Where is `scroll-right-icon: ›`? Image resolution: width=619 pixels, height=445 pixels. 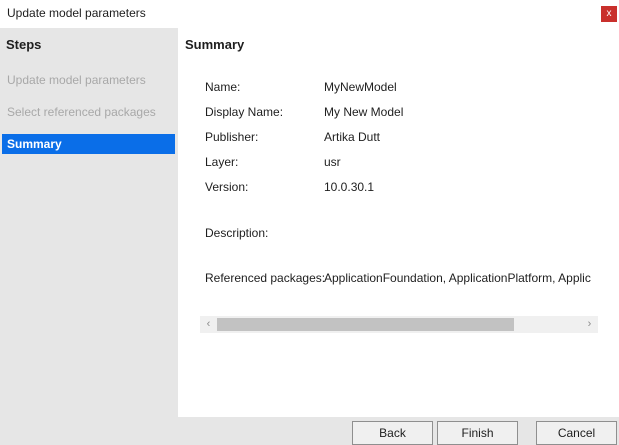
scroll-right-icon: › is located at coordinates (589, 324).